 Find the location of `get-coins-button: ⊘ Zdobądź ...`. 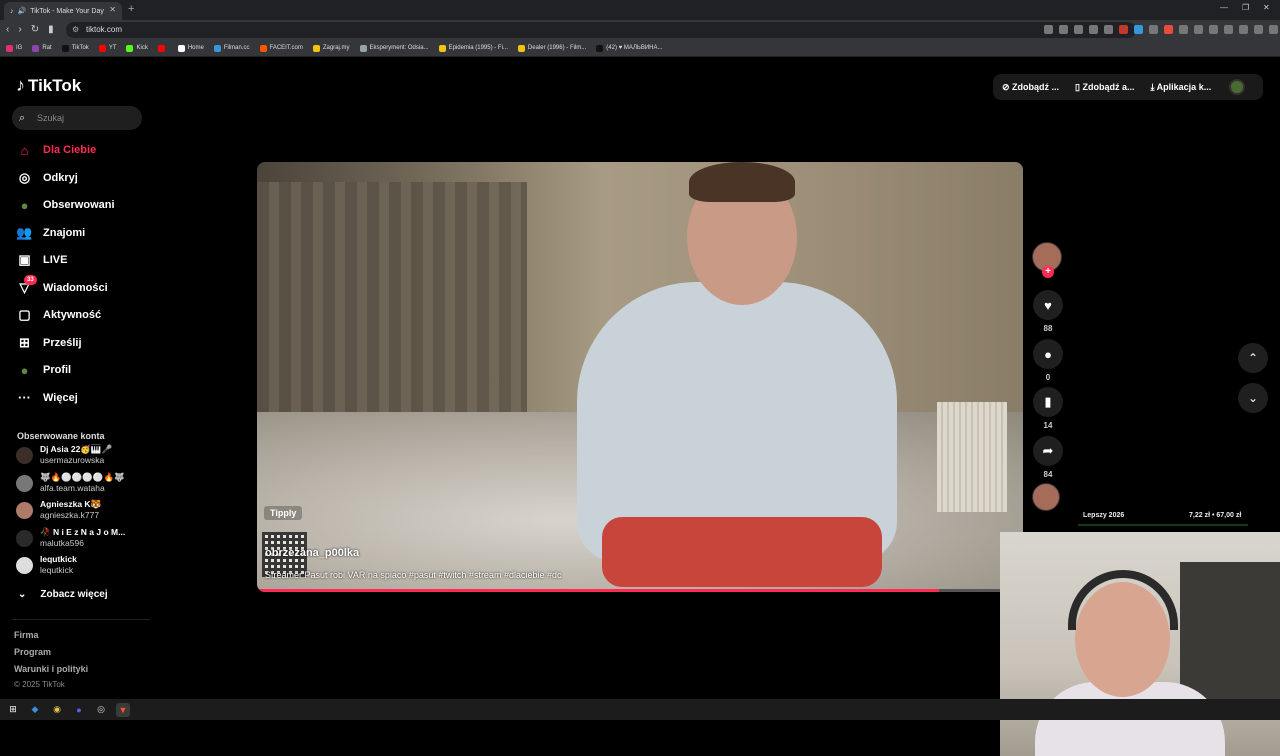

get-coins-button: ⊘ Zdobądź ... is located at coordinates (1030, 87).